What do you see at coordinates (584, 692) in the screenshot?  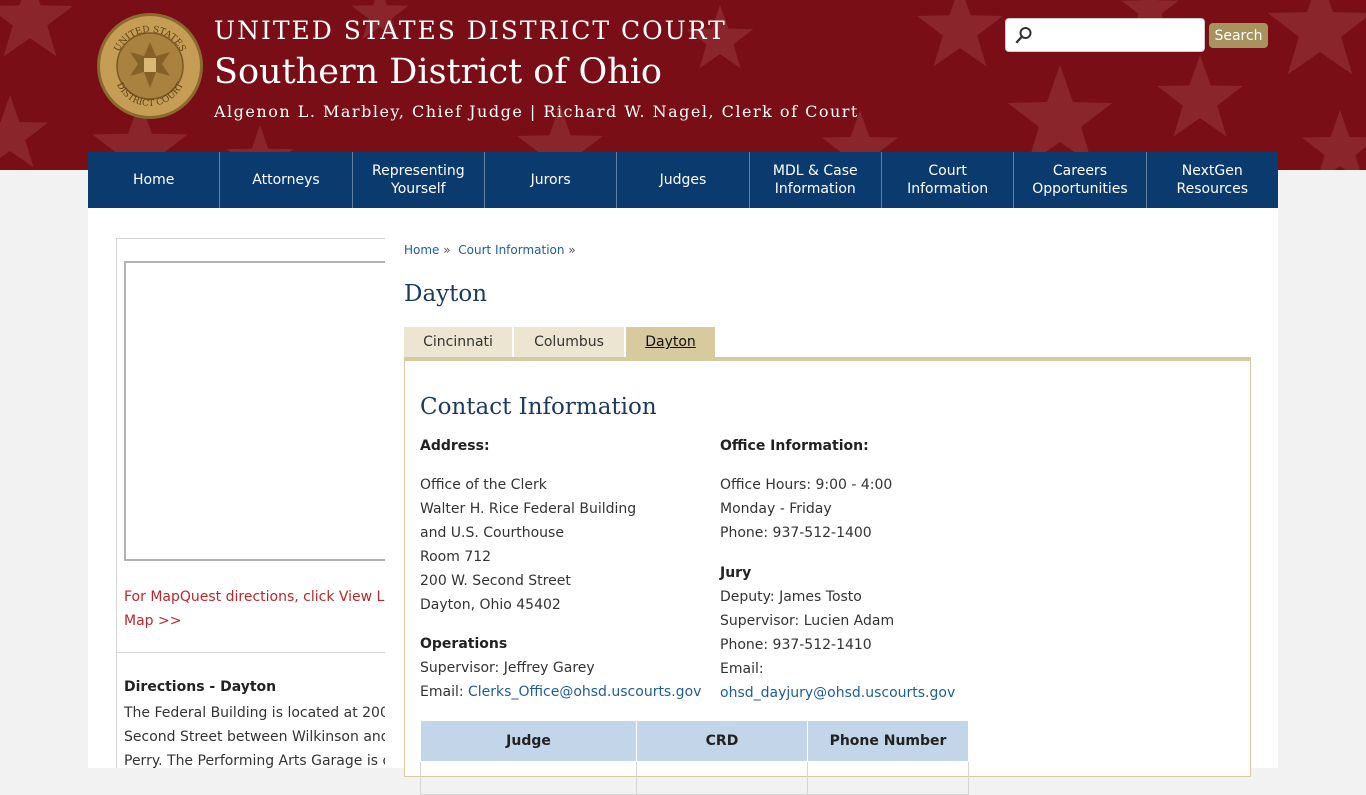 I see `operations-email-link: Clerks_Office@ohsd.uscourts.gov` at bounding box center [584, 692].